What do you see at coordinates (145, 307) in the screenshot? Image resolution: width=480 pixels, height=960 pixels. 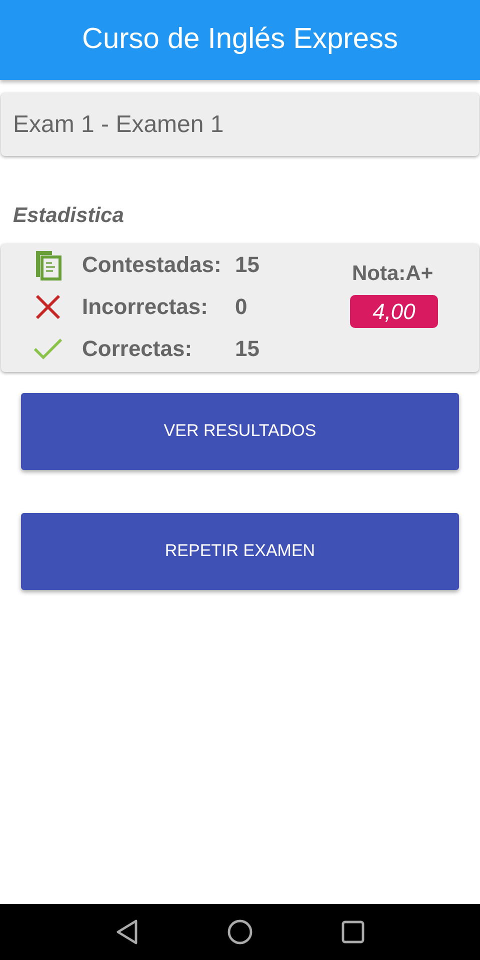 I see `stat-label: Incorrectas:` at bounding box center [145, 307].